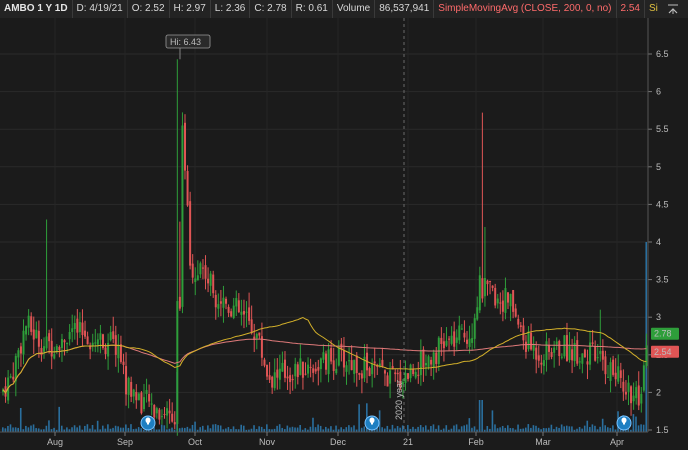 Image resolution: width=688 pixels, height=450 pixels. Describe the element at coordinates (617, 442) in the screenshot. I see `x-tick-label: Apr` at that location.